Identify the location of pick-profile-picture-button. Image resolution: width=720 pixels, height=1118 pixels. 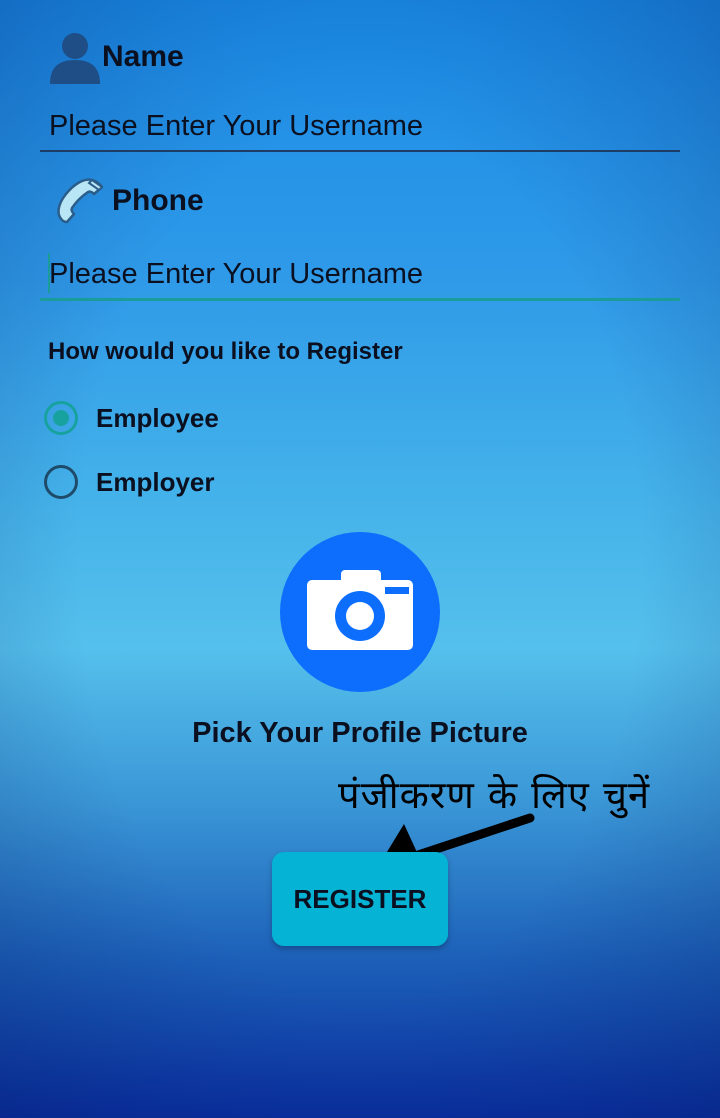
(360, 612).